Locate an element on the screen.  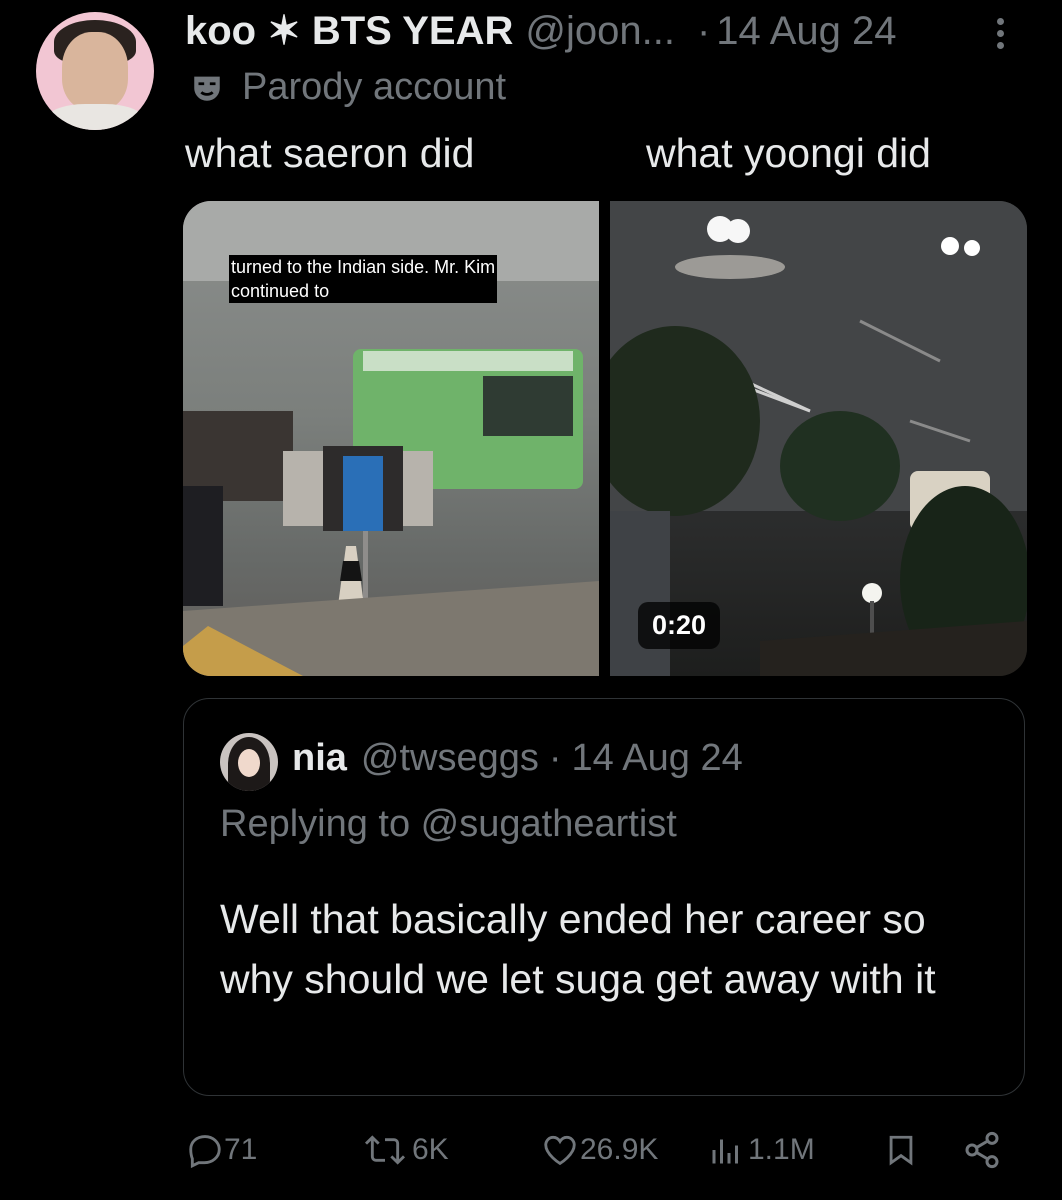
quoted-avatar is located at coordinates (249, 762).